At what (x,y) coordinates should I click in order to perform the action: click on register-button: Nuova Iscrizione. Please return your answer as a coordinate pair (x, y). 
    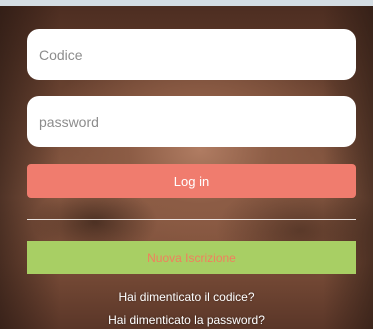
    Looking at the image, I should click on (191, 257).